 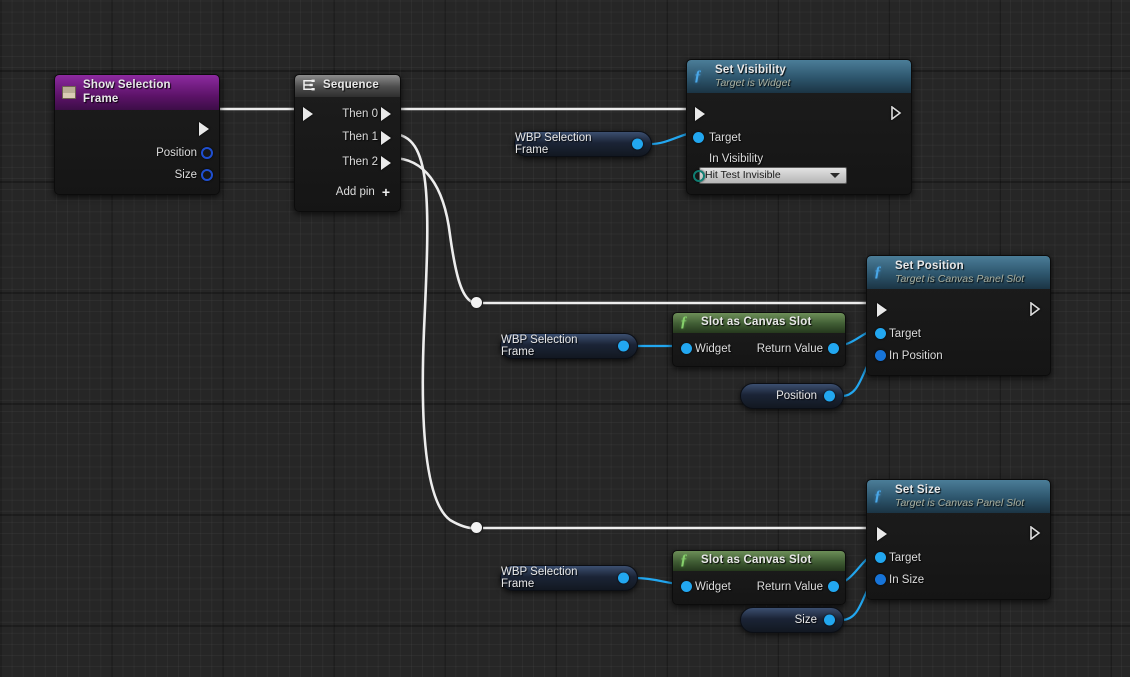 I want to click on pin-row-then-2: Then 2, so click(x=347, y=162).